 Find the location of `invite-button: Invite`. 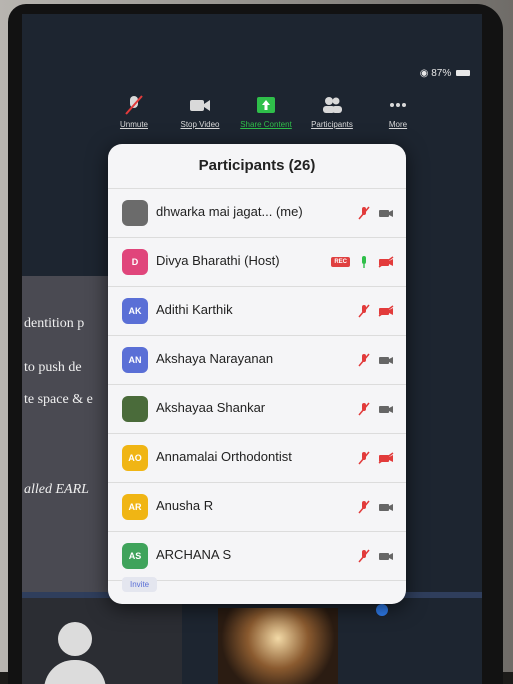

invite-button: Invite is located at coordinates (140, 584).